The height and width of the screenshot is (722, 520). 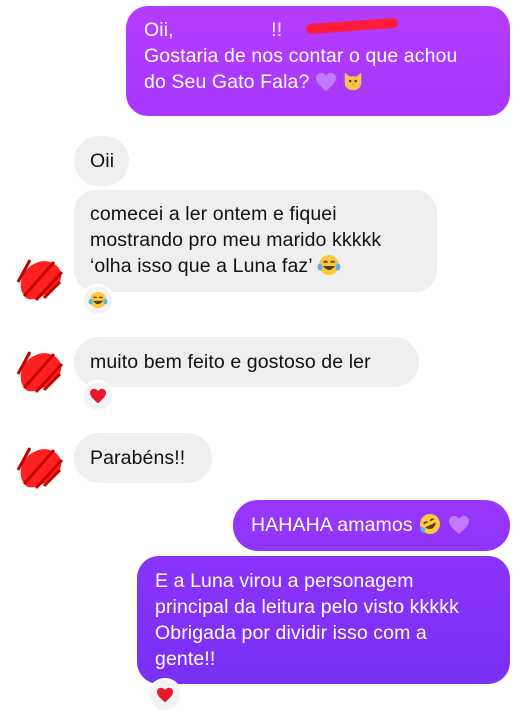 I want to click on message-bubble-incoming: muito bem feito e gostoso de ler, so click(x=246, y=362).